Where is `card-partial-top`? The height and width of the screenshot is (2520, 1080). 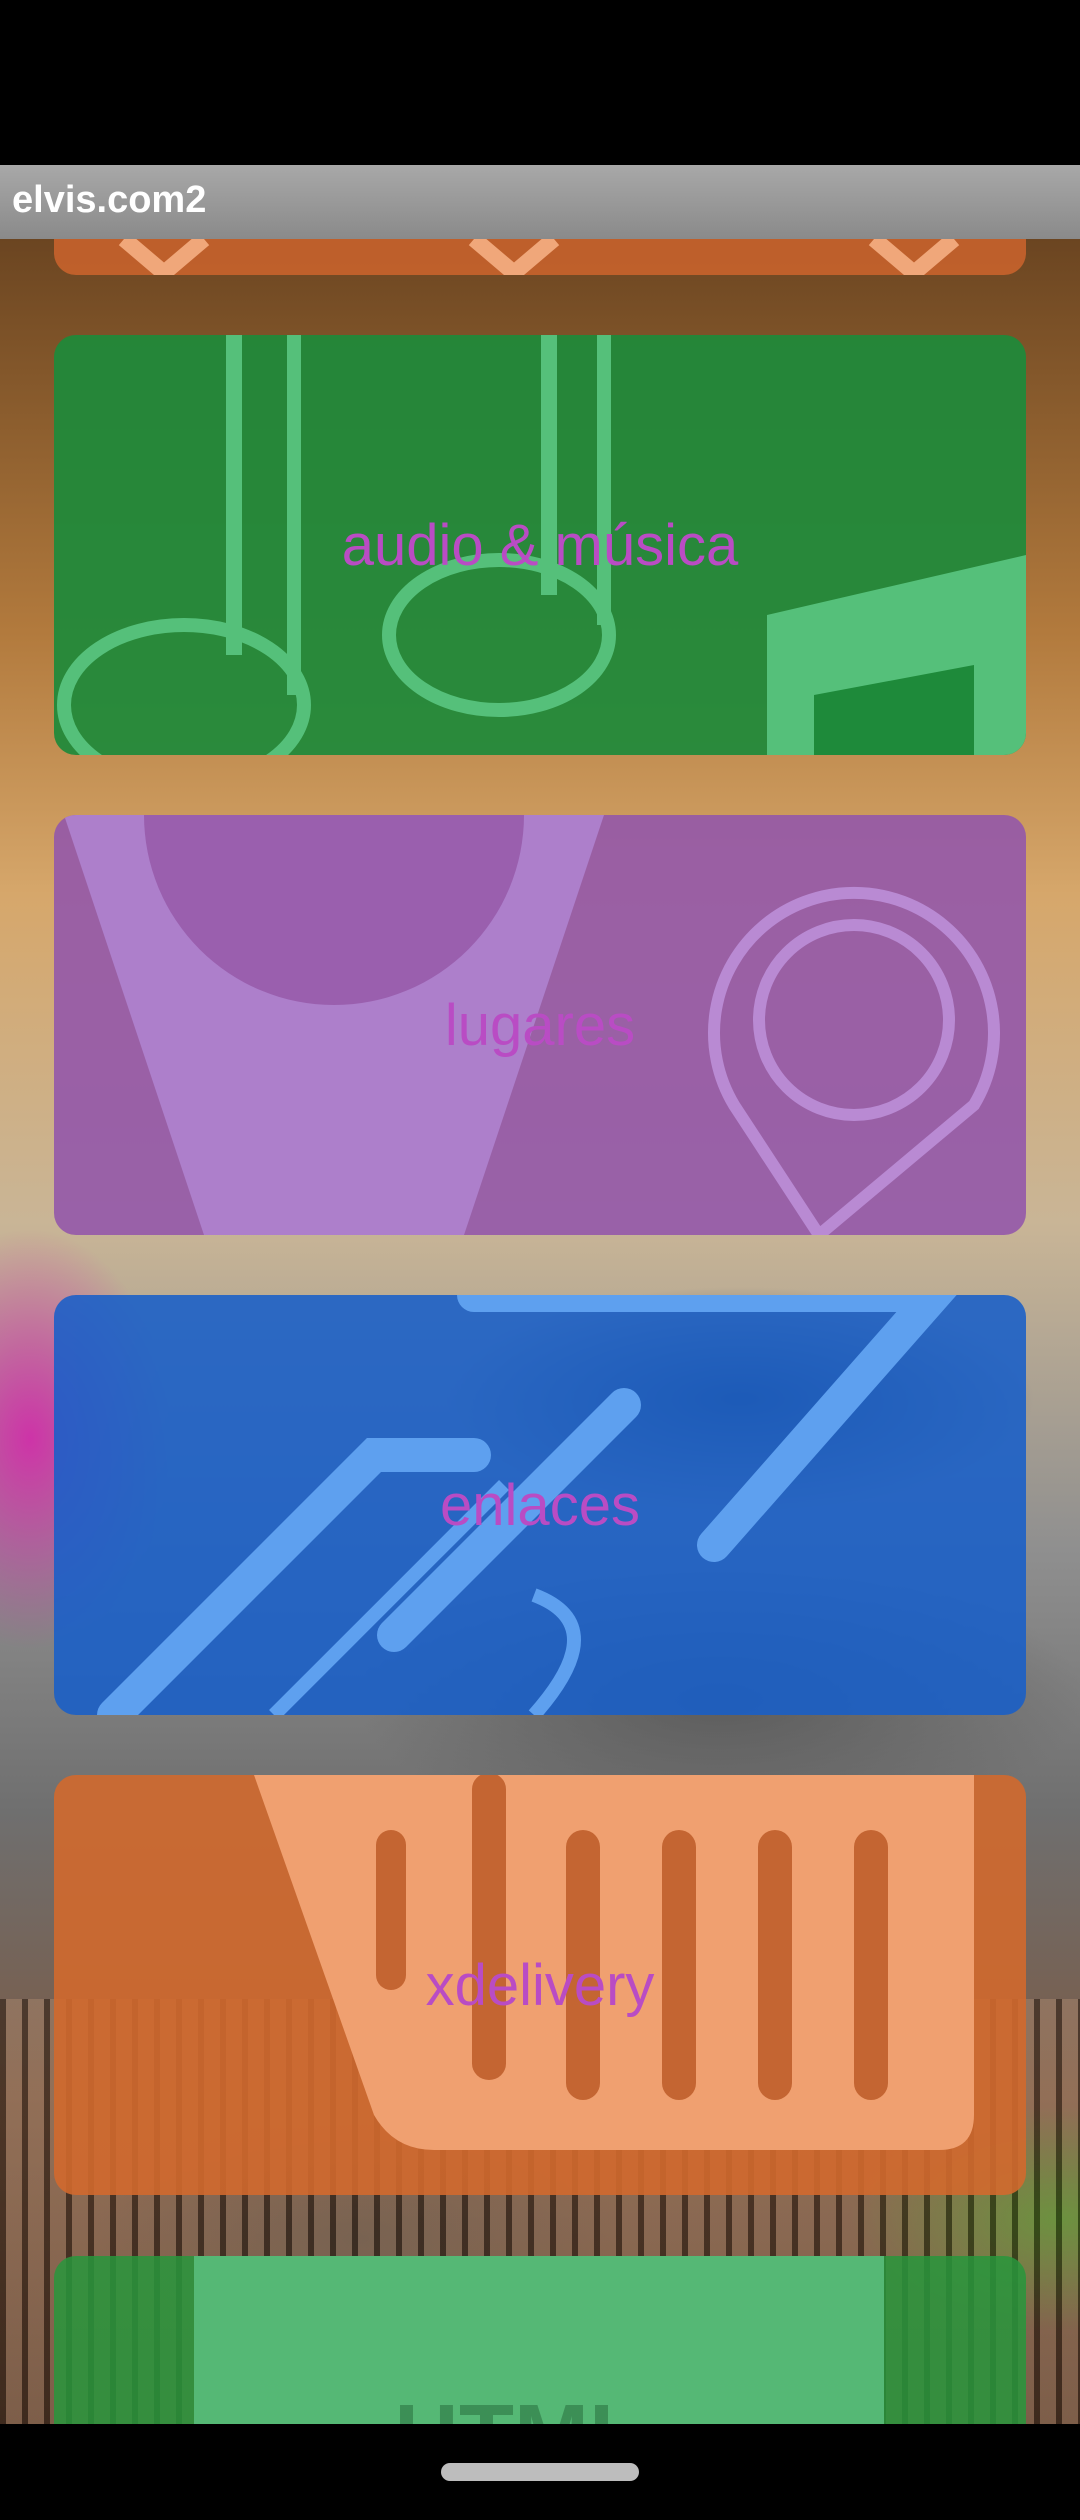
card-partial-top is located at coordinates (540, 257).